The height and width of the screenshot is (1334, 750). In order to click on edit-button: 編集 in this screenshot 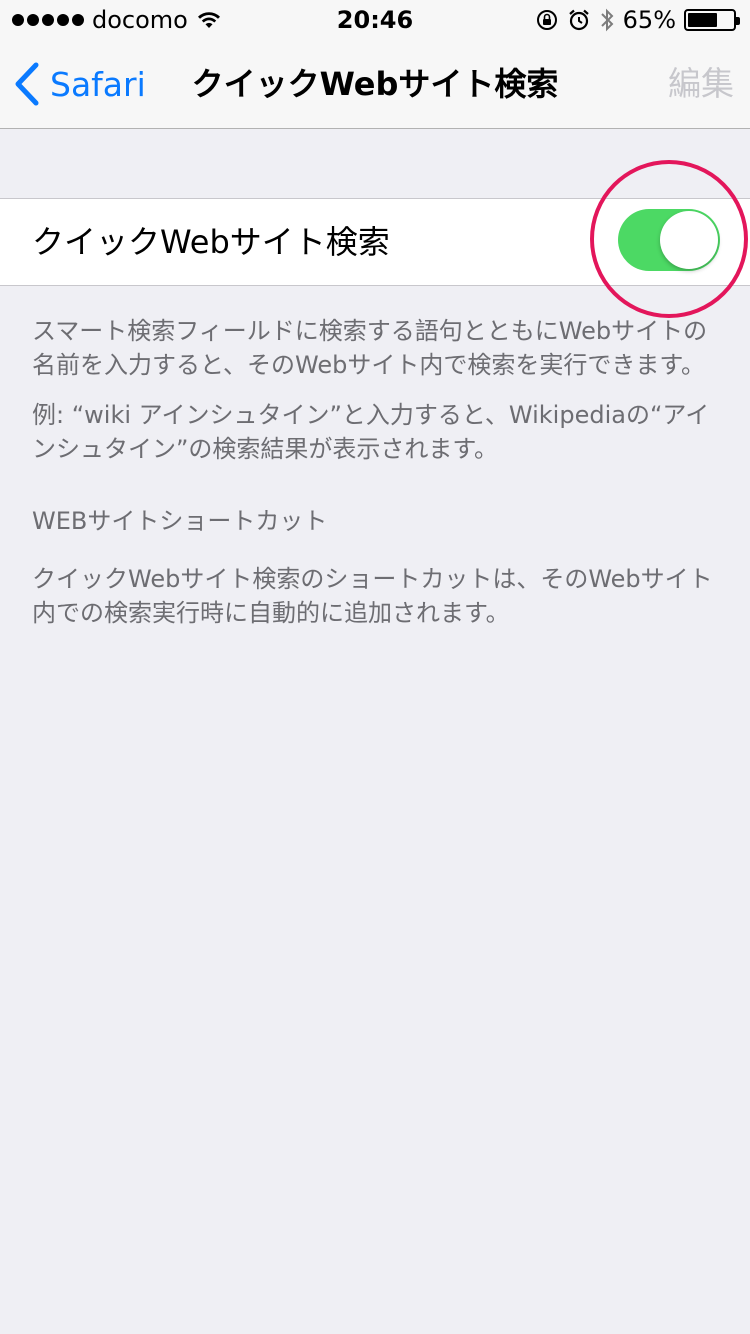, I will do `click(701, 84)`.